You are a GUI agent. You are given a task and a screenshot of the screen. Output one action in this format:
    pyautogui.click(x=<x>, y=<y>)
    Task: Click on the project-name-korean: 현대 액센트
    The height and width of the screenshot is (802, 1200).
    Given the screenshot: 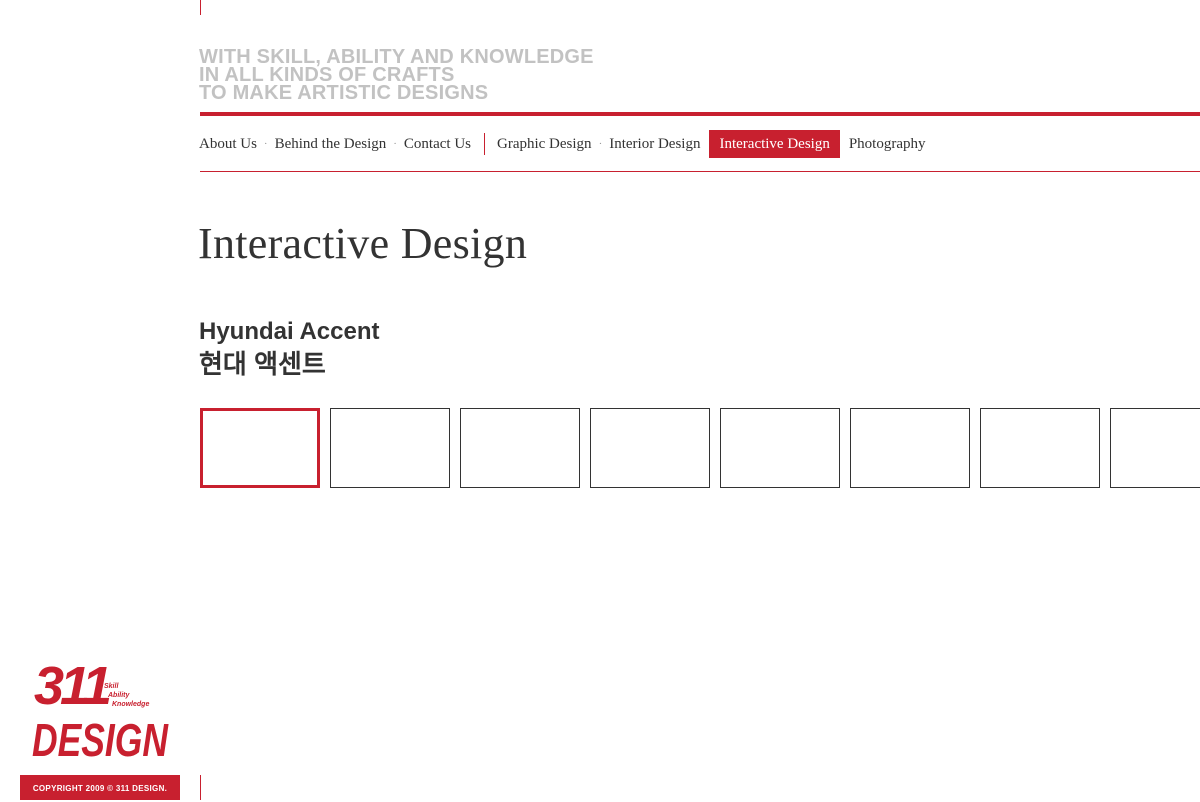 What is the action you would take?
    pyautogui.click(x=262, y=364)
    